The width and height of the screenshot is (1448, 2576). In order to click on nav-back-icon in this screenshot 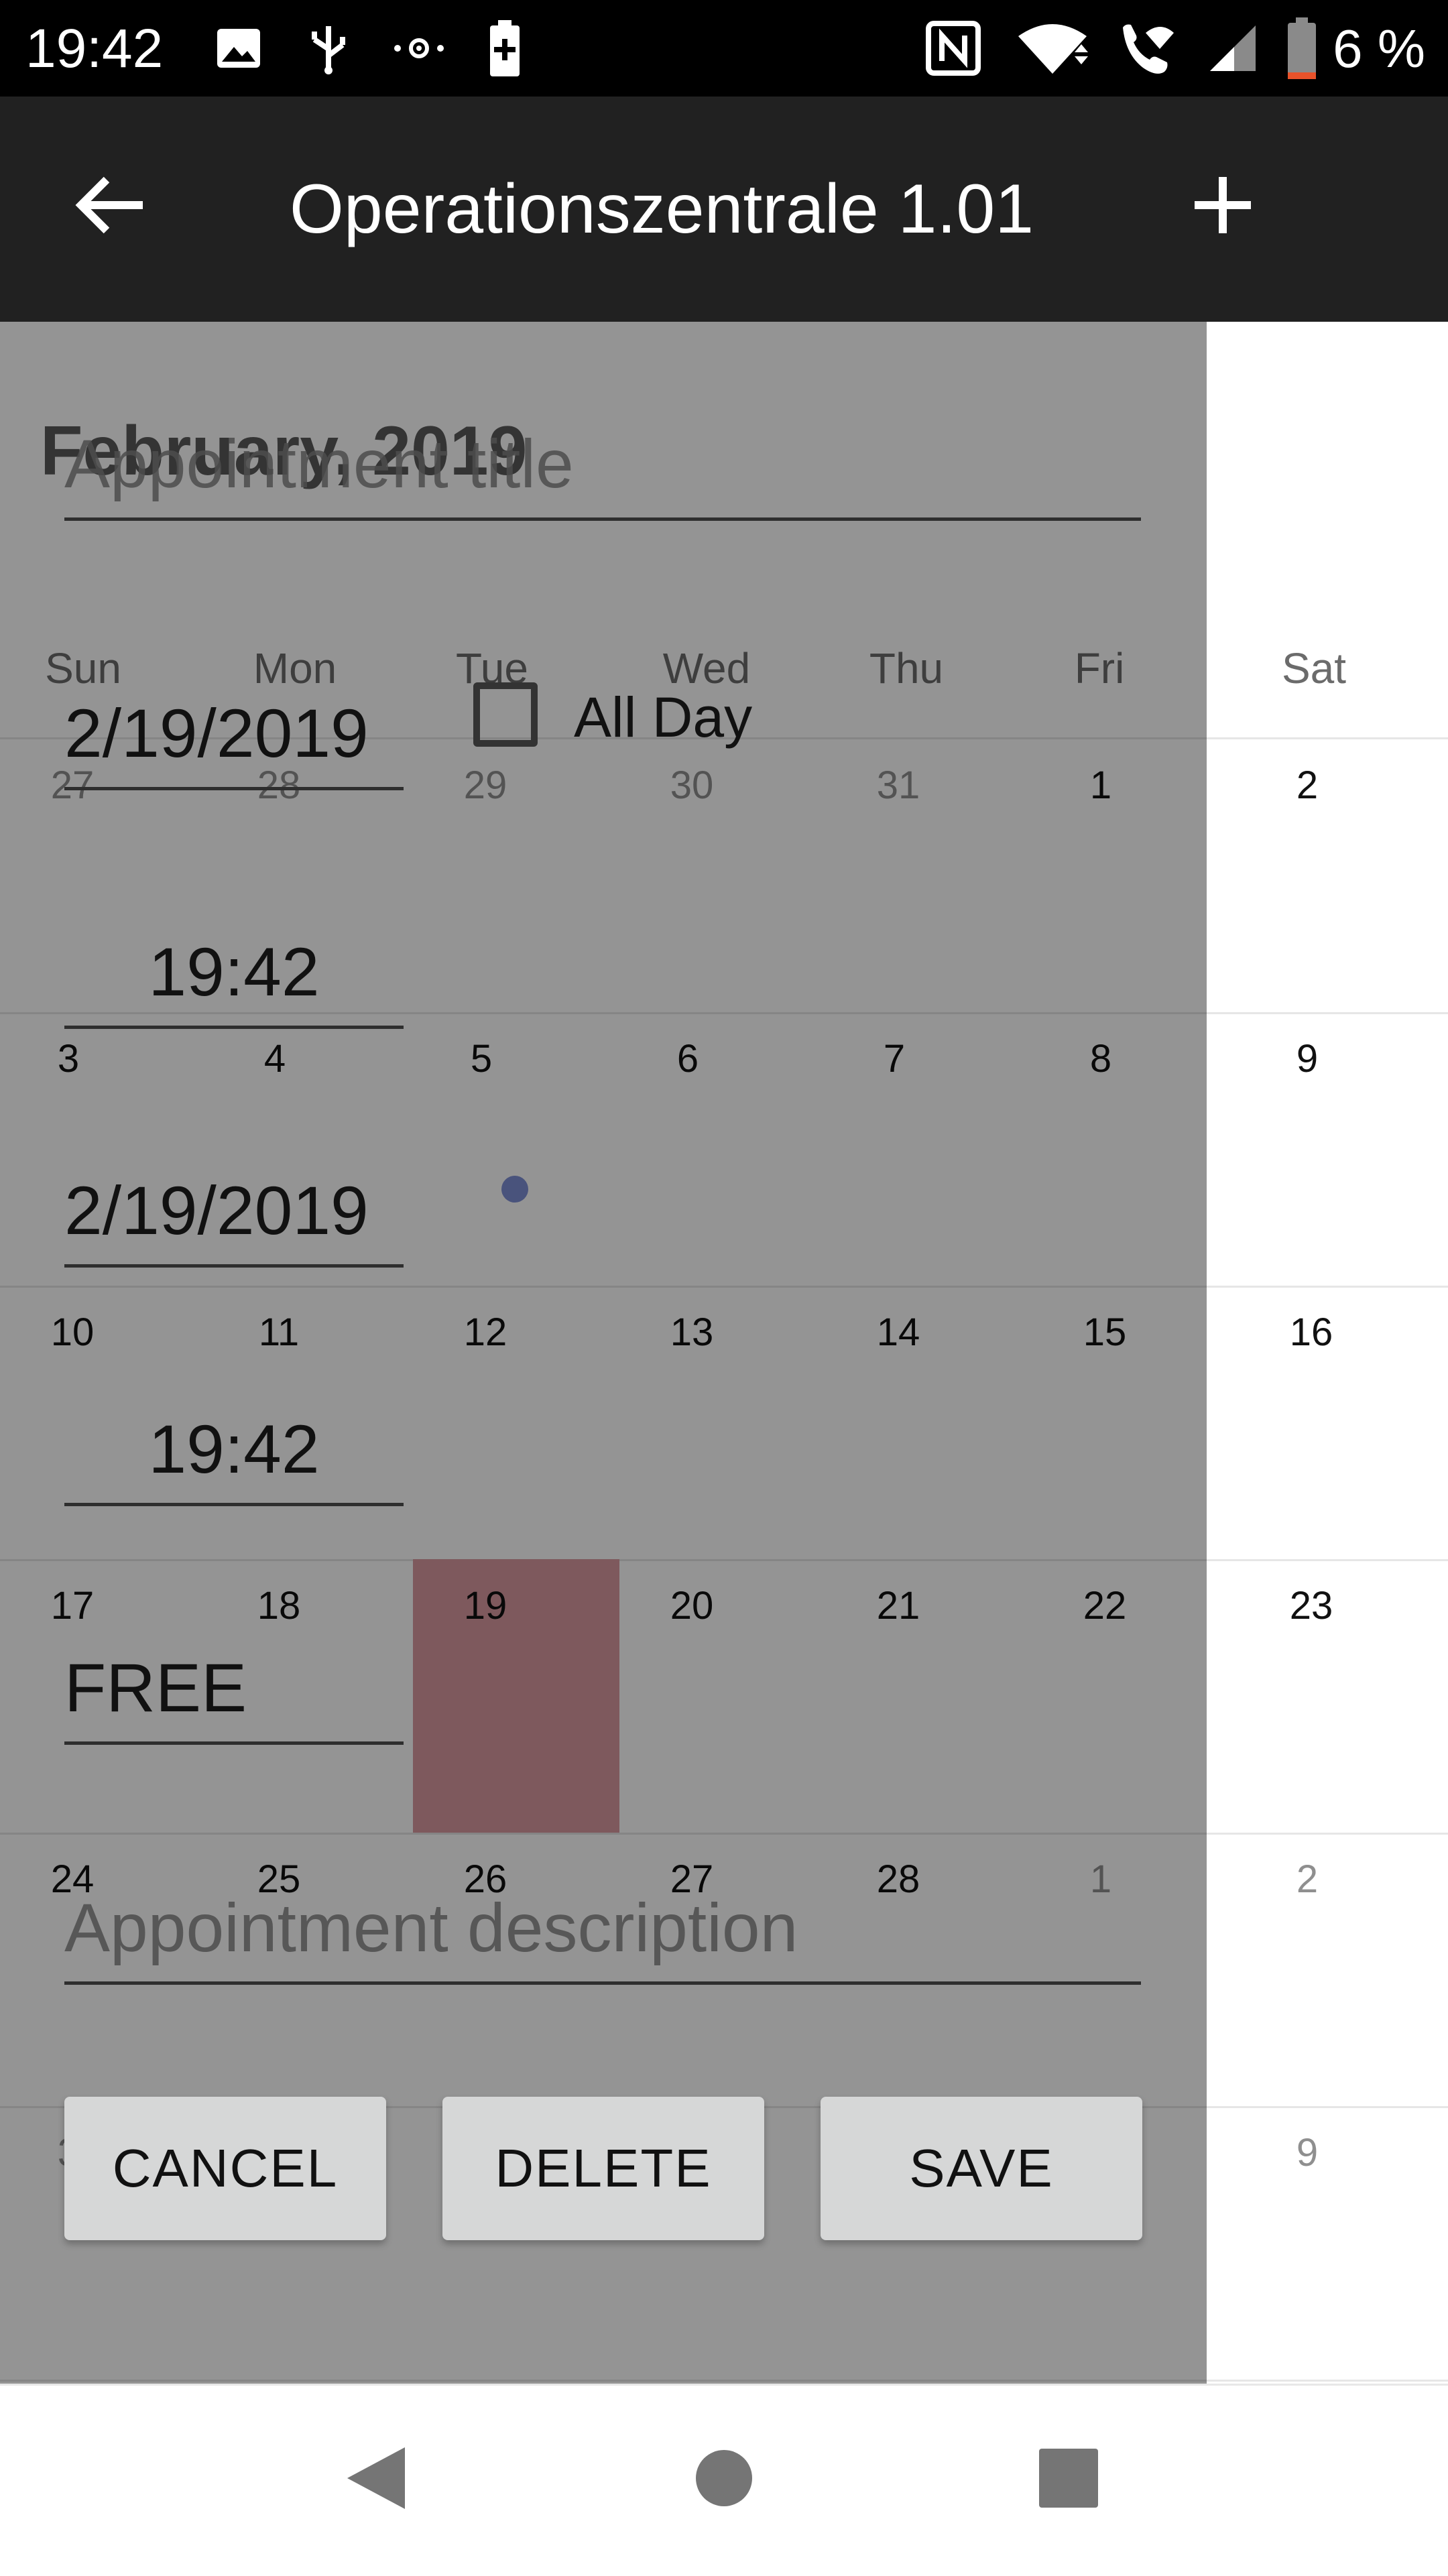, I will do `click(375, 2480)`.